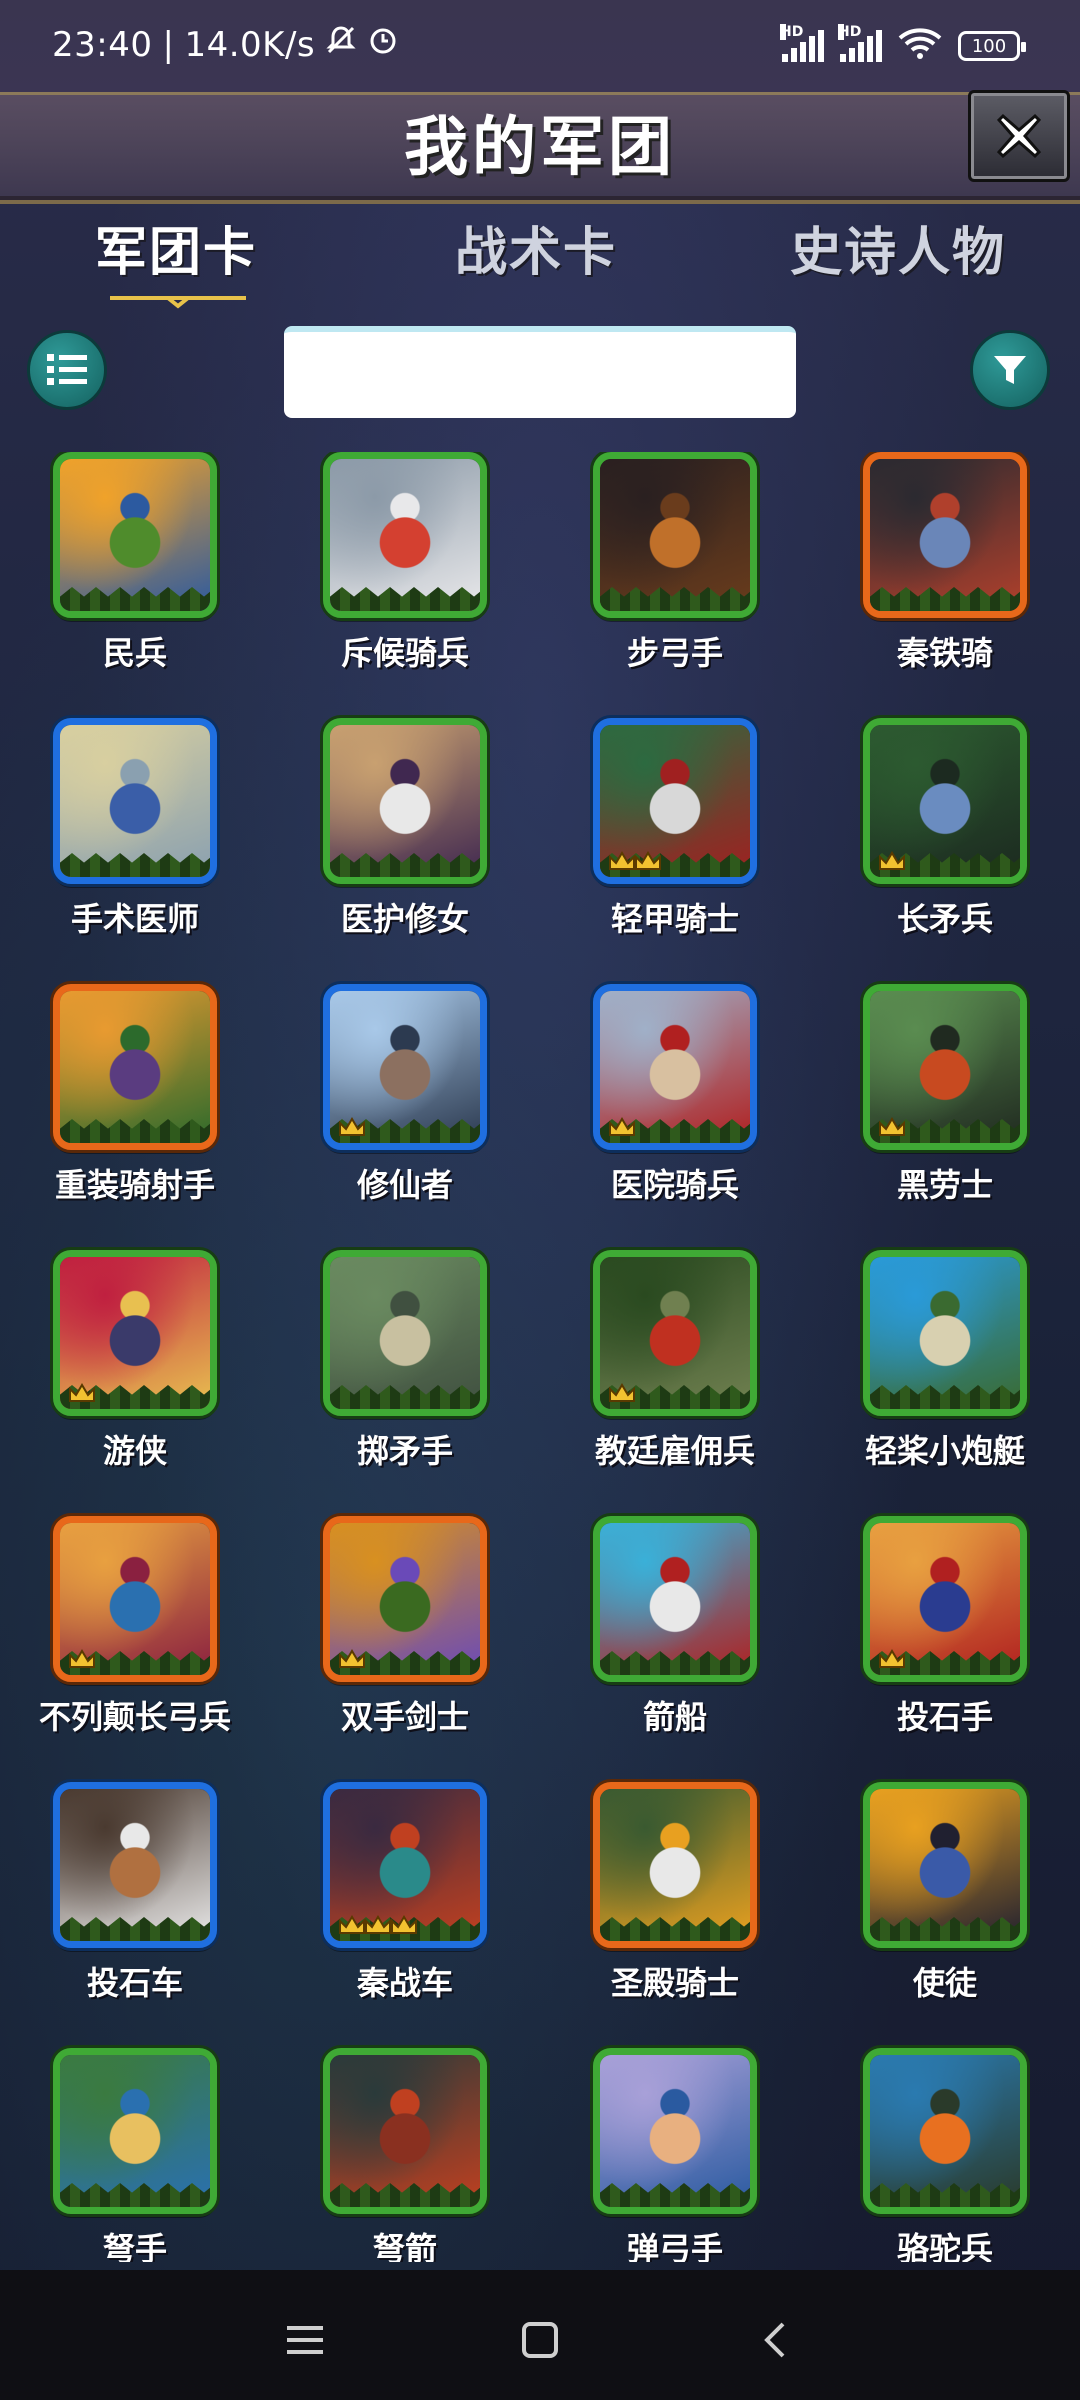  I want to click on battery-icon: 100, so click(992, 46).